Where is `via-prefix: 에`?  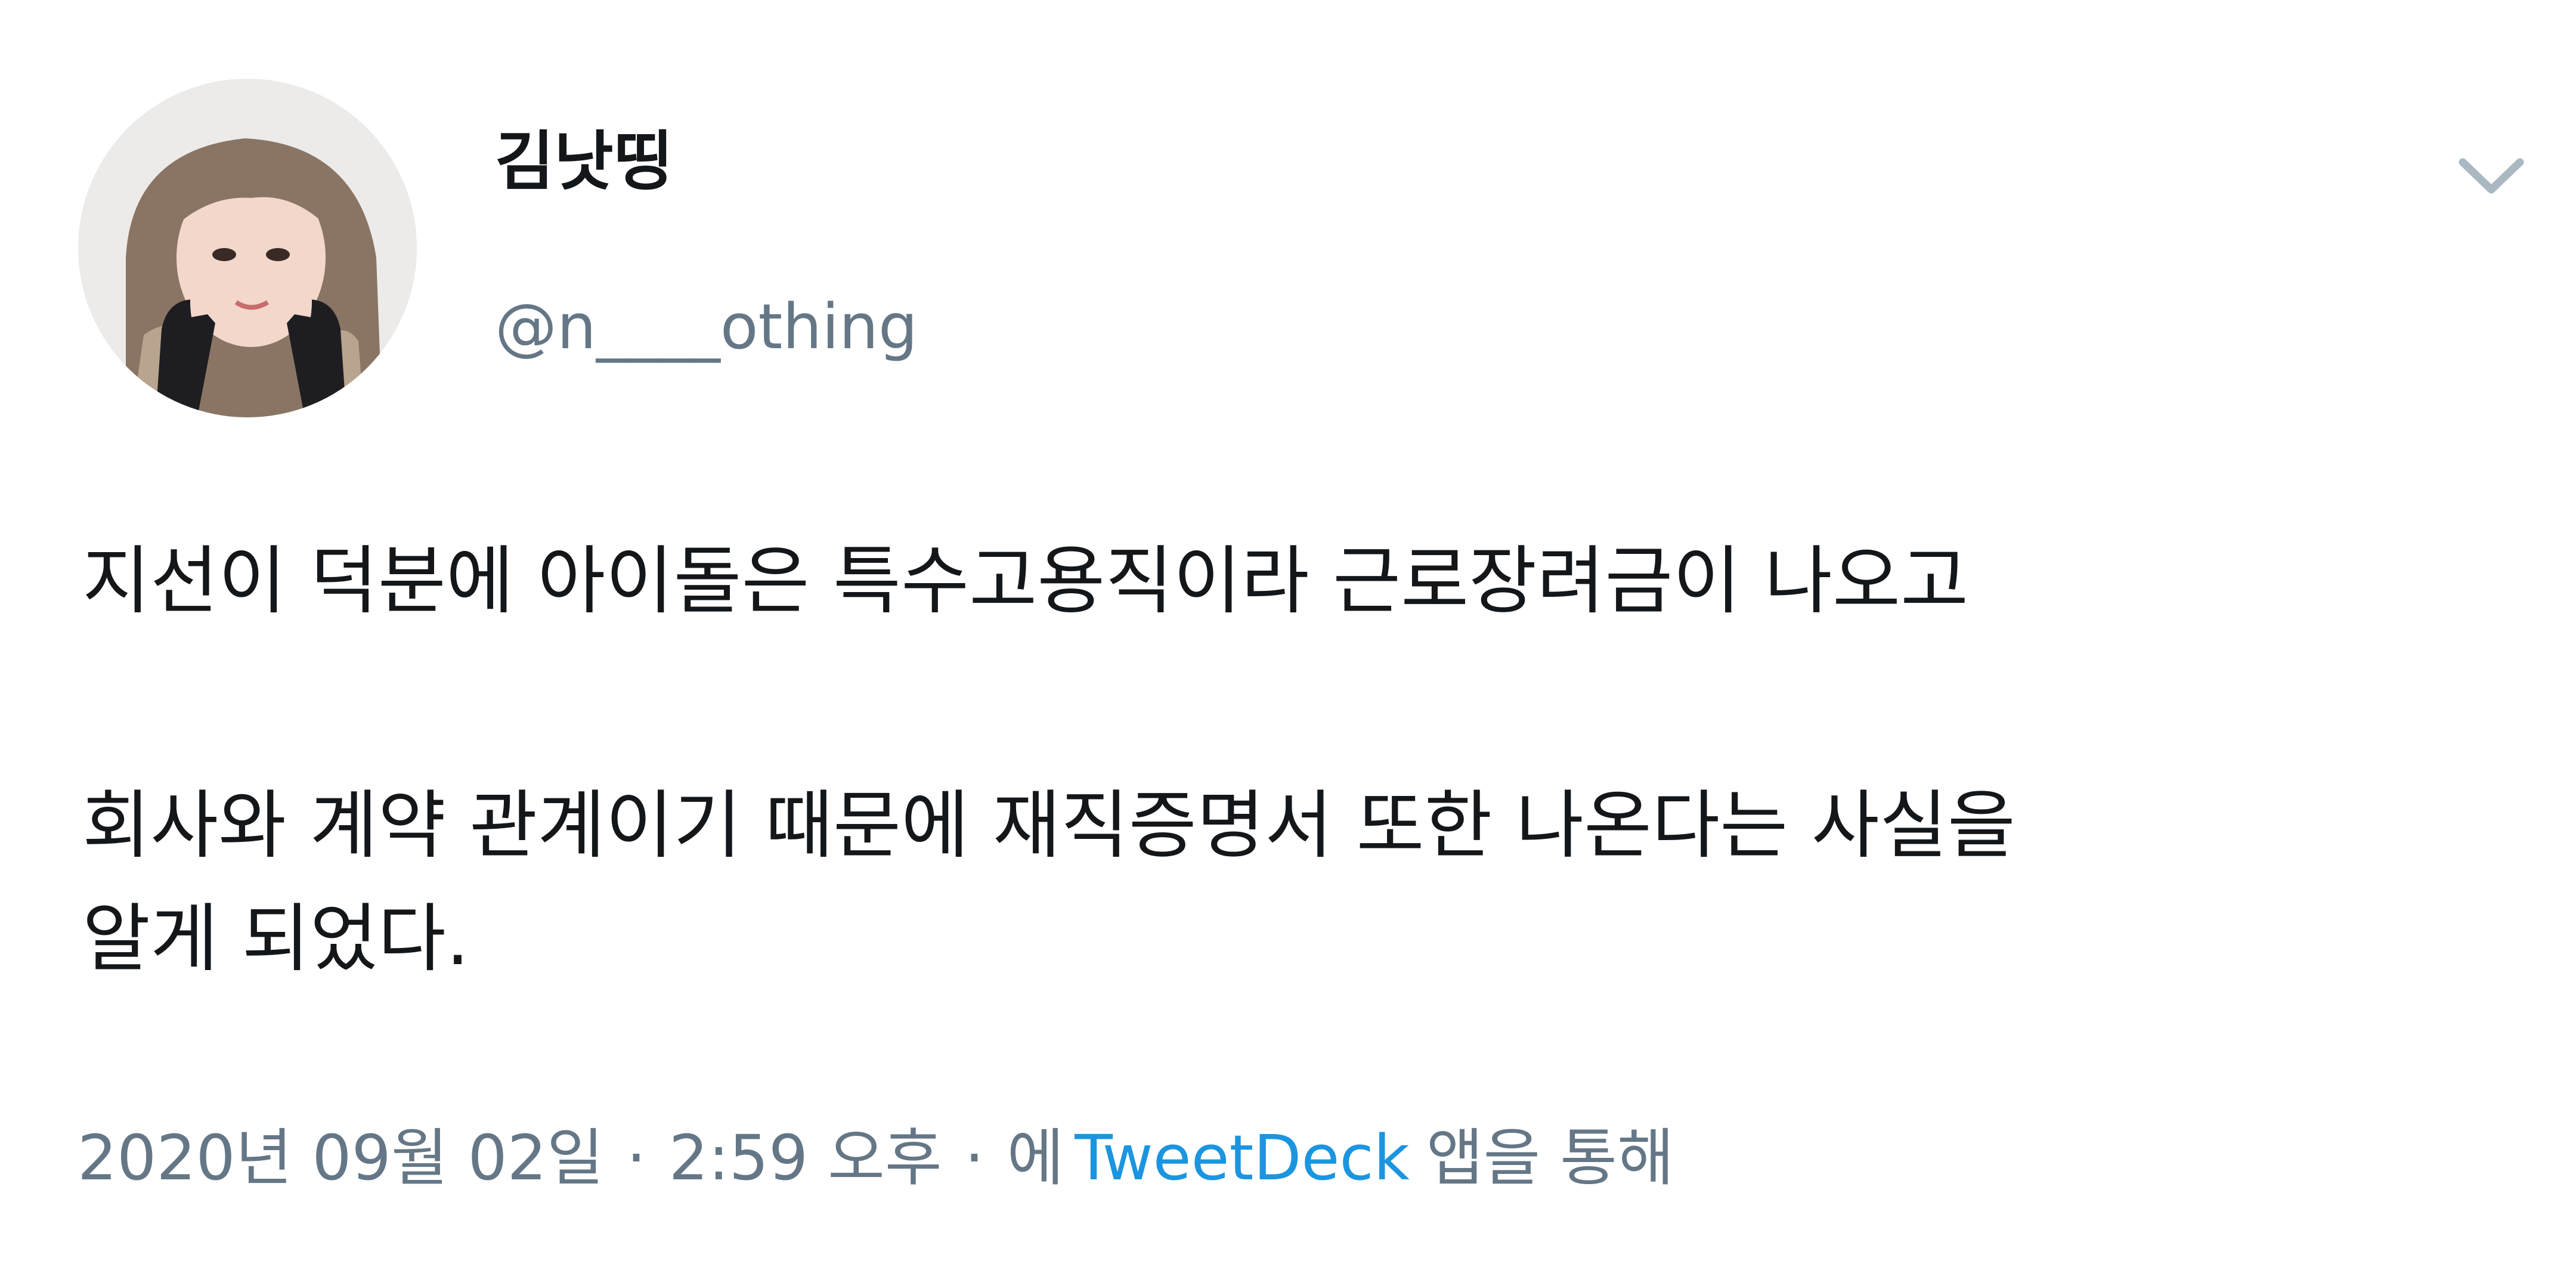
via-prefix: 에 is located at coordinates (1035, 1158).